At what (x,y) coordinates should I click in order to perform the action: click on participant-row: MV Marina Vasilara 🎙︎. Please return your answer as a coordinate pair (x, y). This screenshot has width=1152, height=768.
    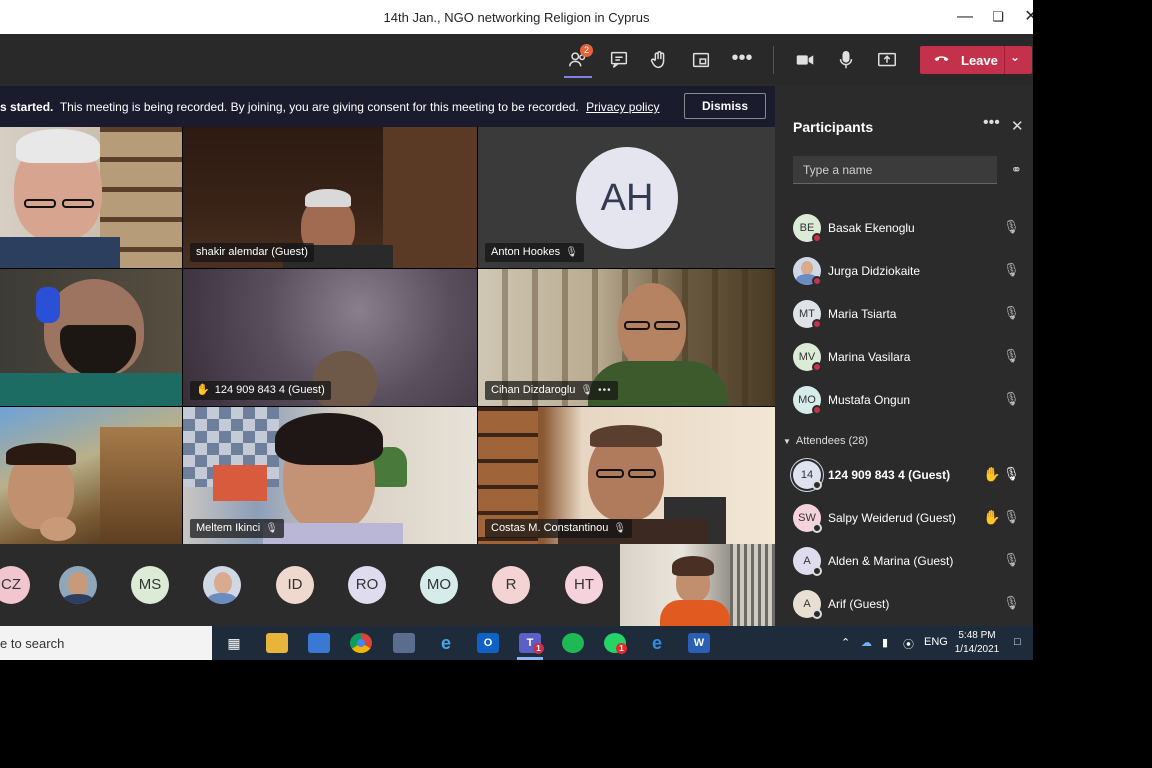
    Looking at the image, I should click on (909, 357).